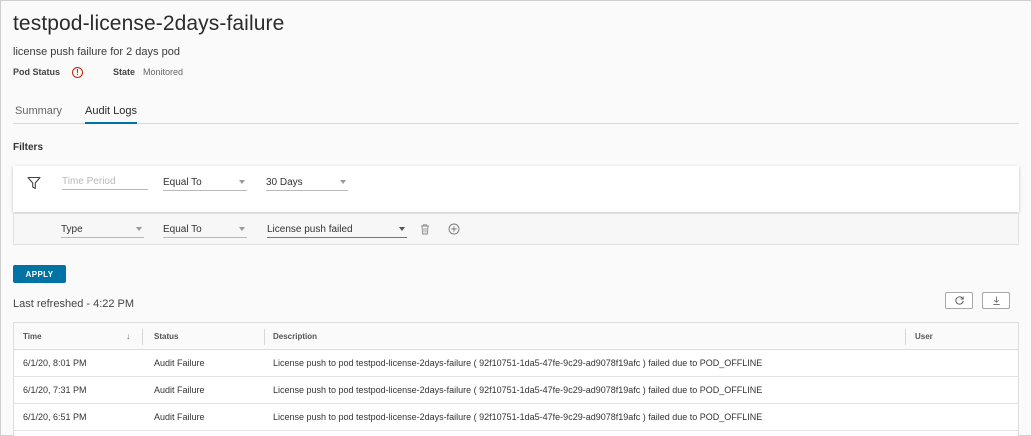 The height and width of the screenshot is (436, 1032). I want to click on period-value-select: 30 Days, so click(307, 182).